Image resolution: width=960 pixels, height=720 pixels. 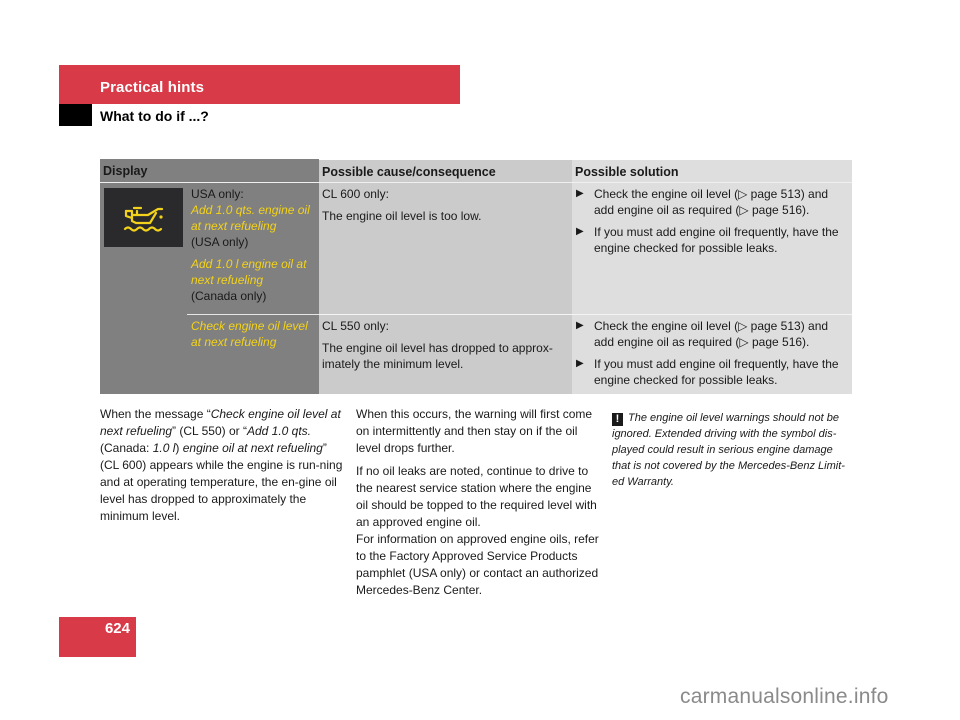 What do you see at coordinates (209, 431) in the screenshot?
I see `text-run: ” (CL 550) or “` at bounding box center [209, 431].